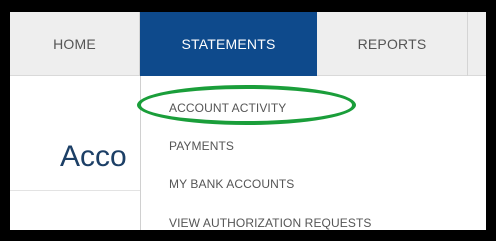 The height and width of the screenshot is (241, 496). What do you see at coordinates (246, 105) in the screenshot?
I see `annotation-highlight-ring` at bounding box center [246, 105].